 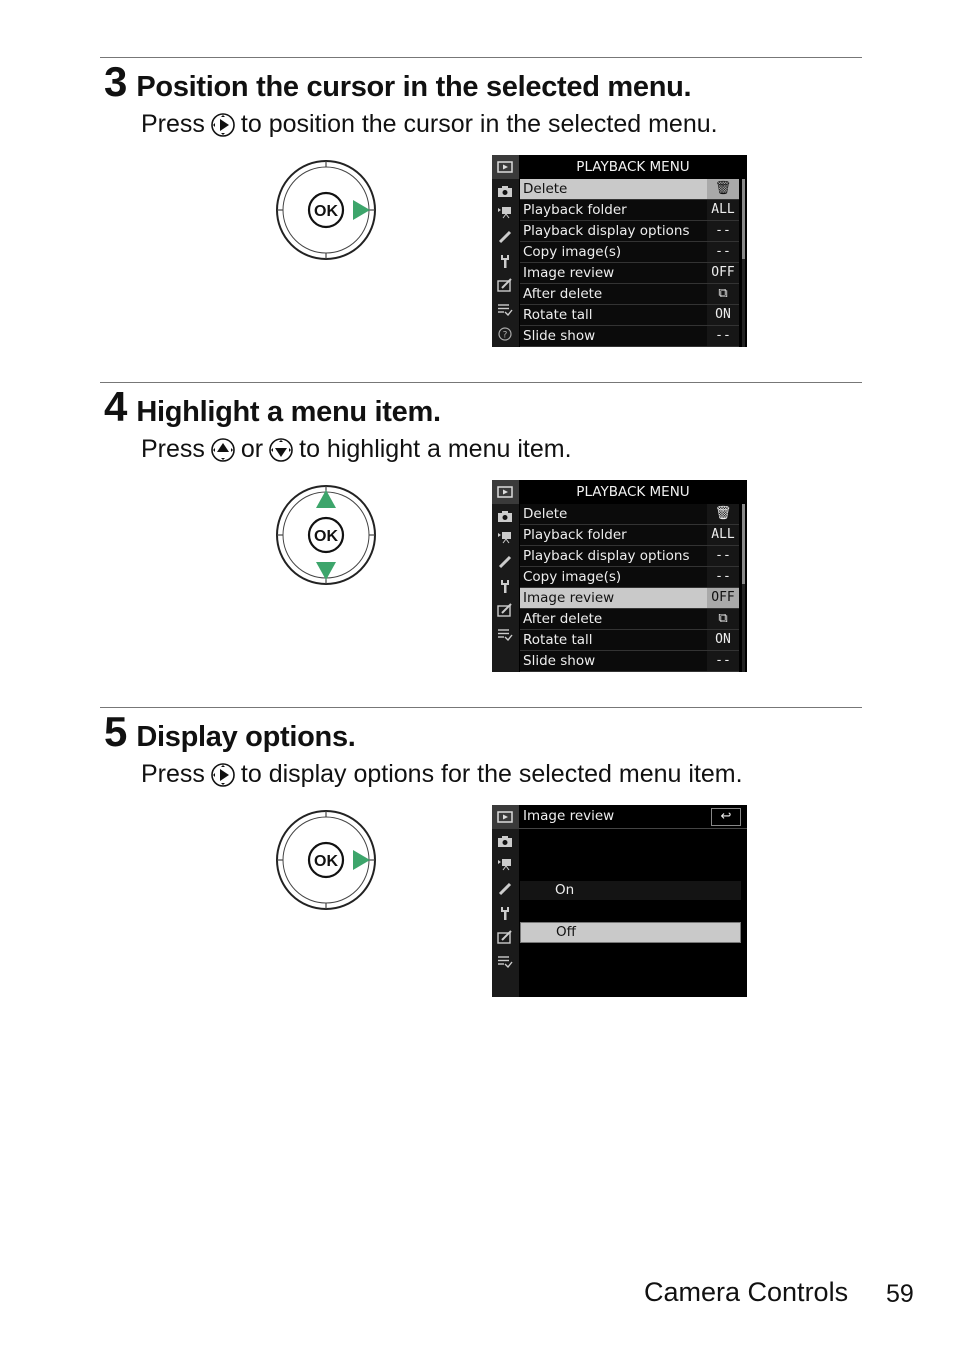 What do you see at coordinates (900, 1294) in the screenshot?
I see `page-number: 59` at bounding box center [900, 1294].